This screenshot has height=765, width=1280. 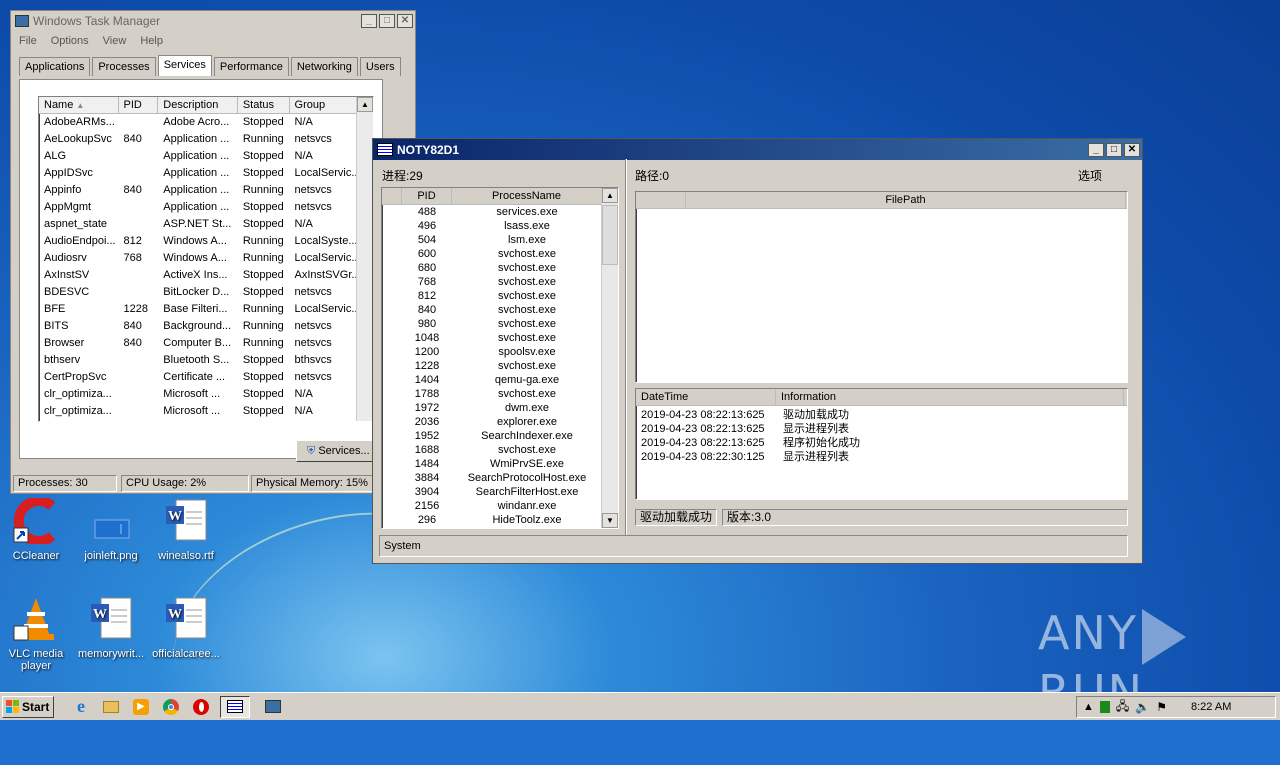 I want to click on start-button: Start, so click(x=28, y=706).